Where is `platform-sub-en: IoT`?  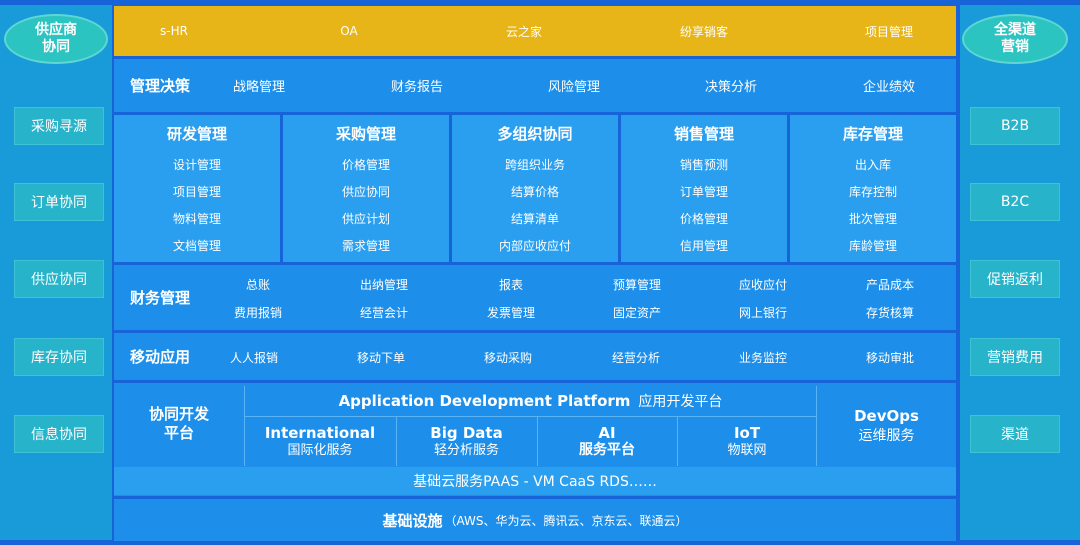 platform-sub-en: IoT is located at coordinates (747, 433).